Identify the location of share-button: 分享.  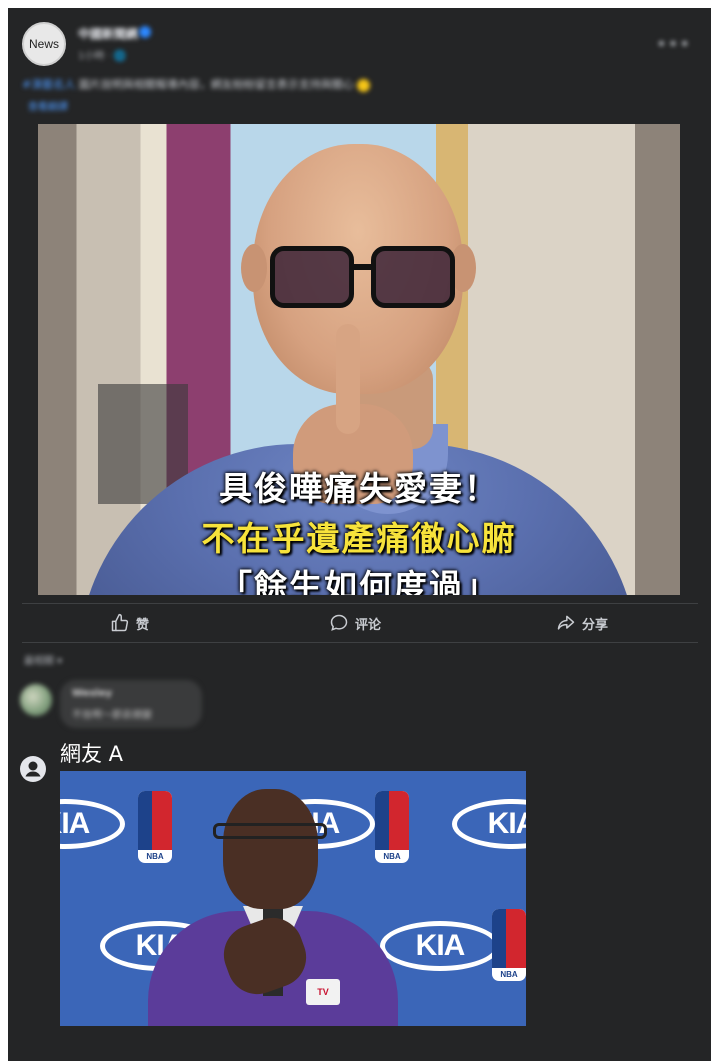
(582, 623).